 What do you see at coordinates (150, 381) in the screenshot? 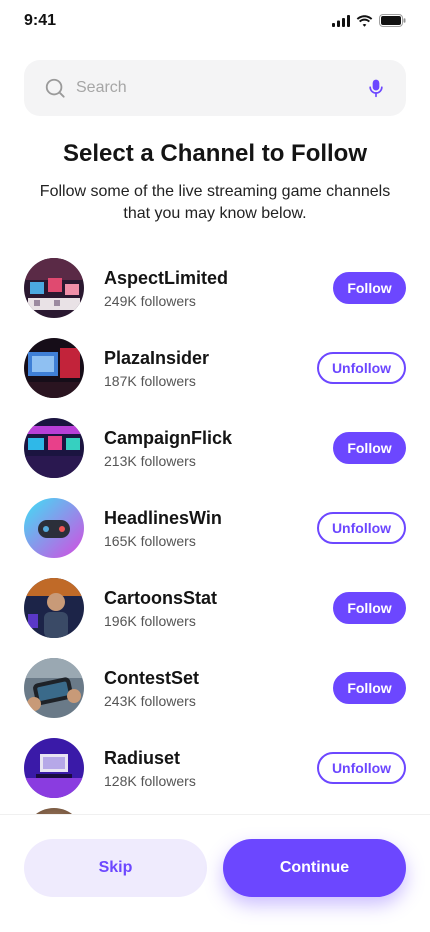
I see `channel-followers: 187K followers` at bounding box center [150, 381].